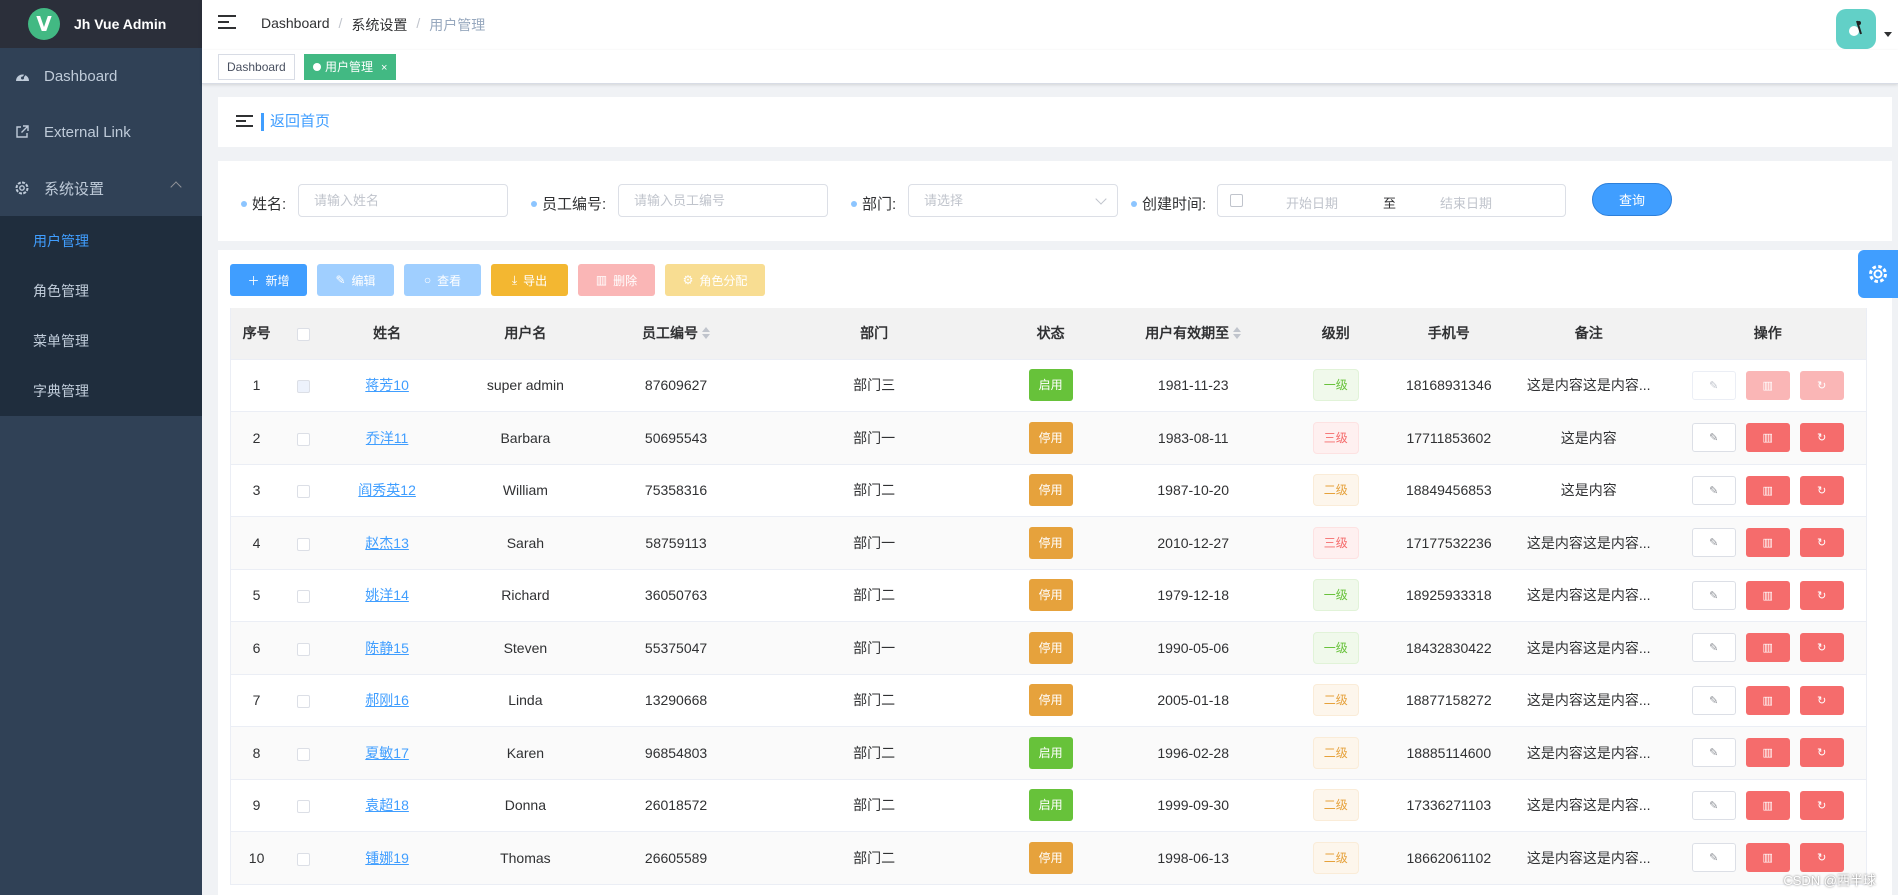 Image resolution: width=1898 pixels, height=895 pixels. What do you see at coordinates (387, 753) in the screenshot?
I see `user-name-link: 夏敏17` at bounding box center [387, 753].